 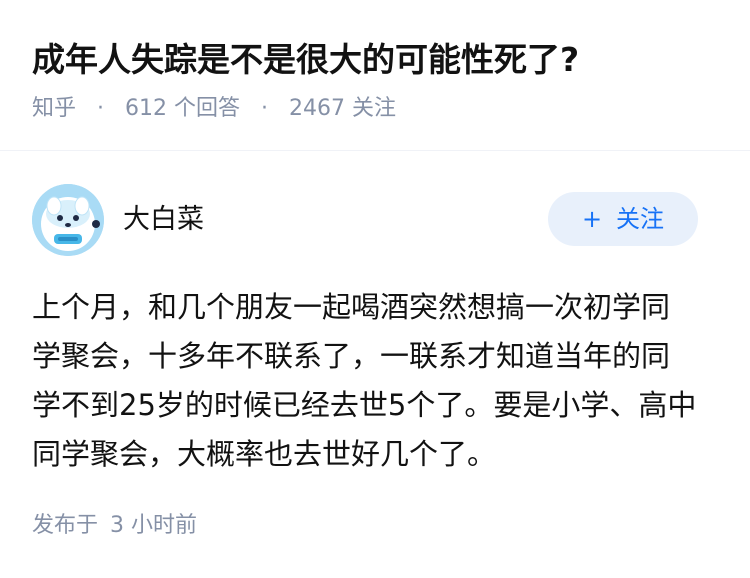 What do you see at coordinates (68, 220) in the screenshot?
I see `cartoon-avatar-icon` at bounding box center [68, 220].